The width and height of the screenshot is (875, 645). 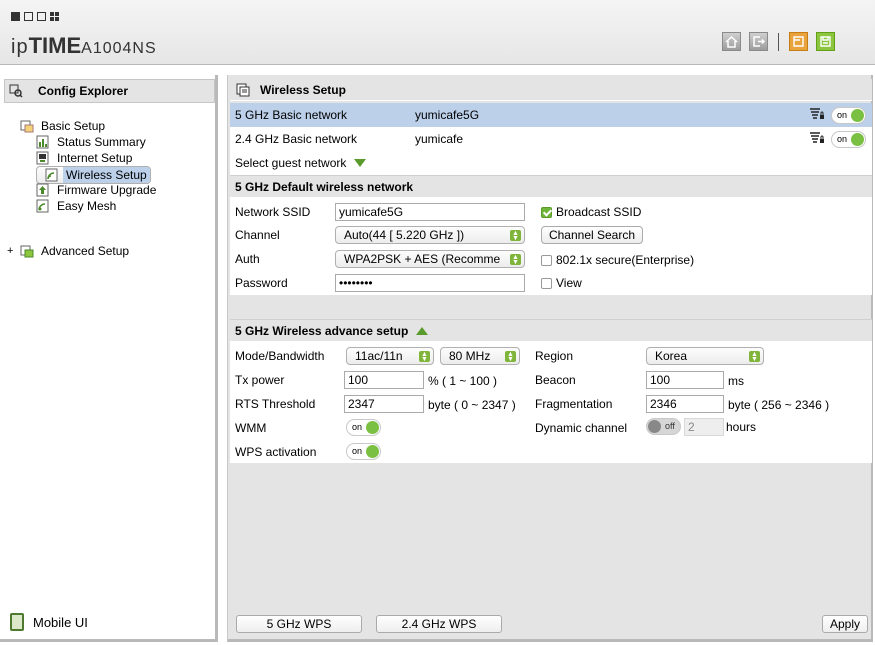 What do you see at coordinates (64, 126) in the screenshot?
I see `tree-node-basic-setup: Basic Setup` at bounding box center [64, 126].